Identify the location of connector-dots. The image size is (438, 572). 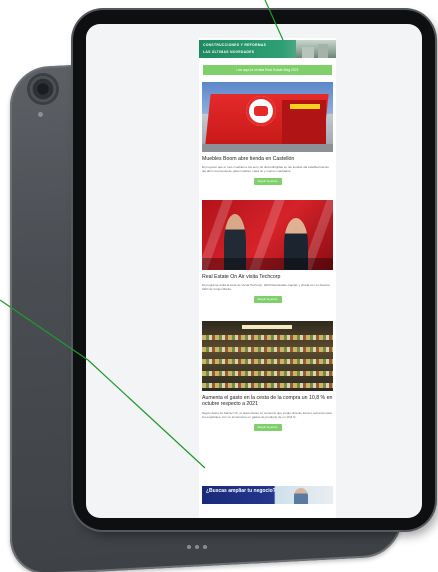
(197, 547).